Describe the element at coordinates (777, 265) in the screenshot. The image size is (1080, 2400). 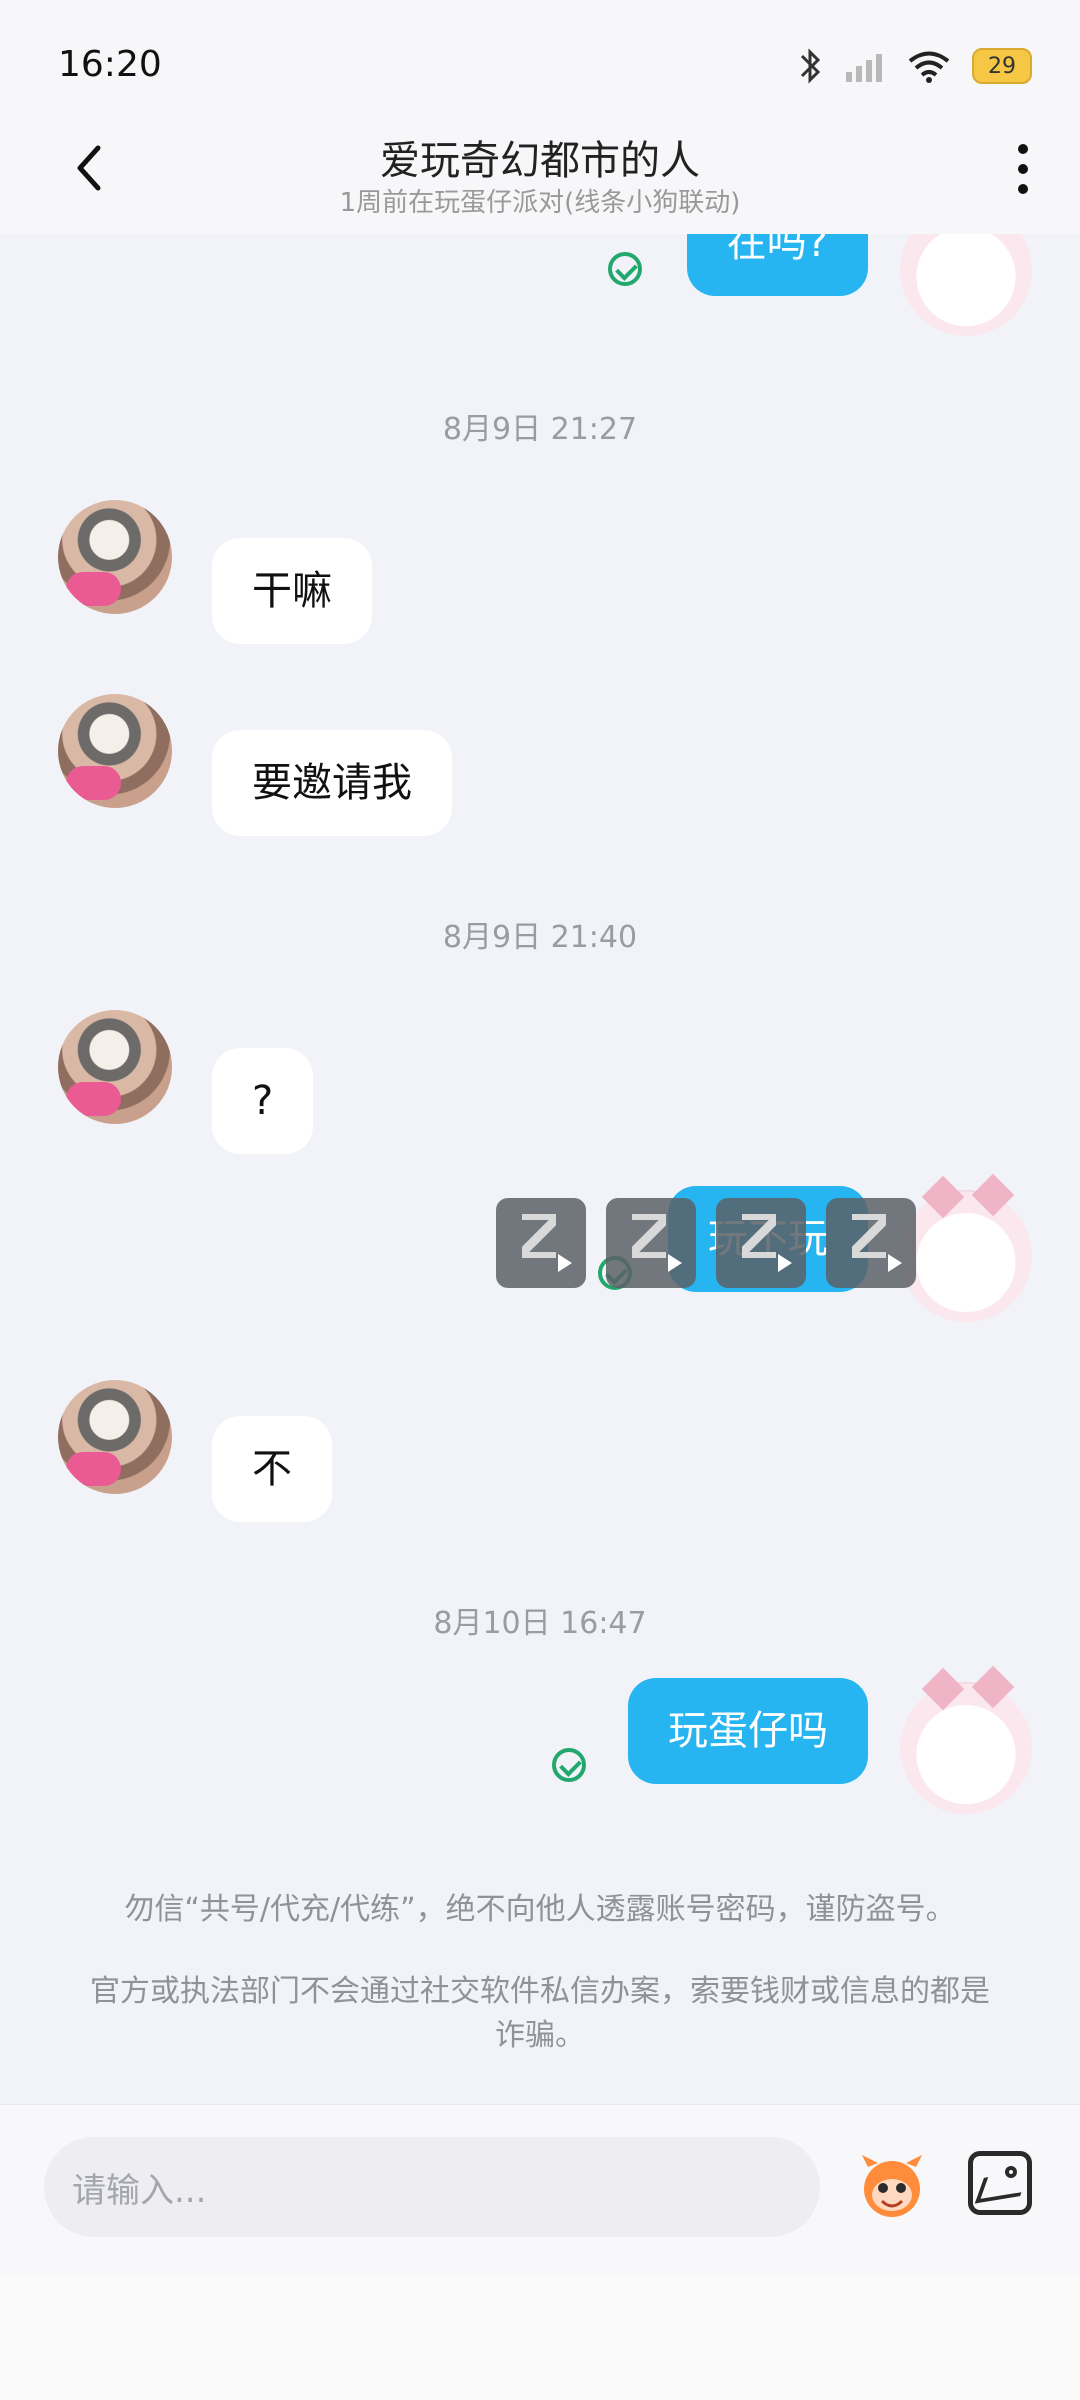
I see `message-bubble-outgoing: 在吗?` at that location.